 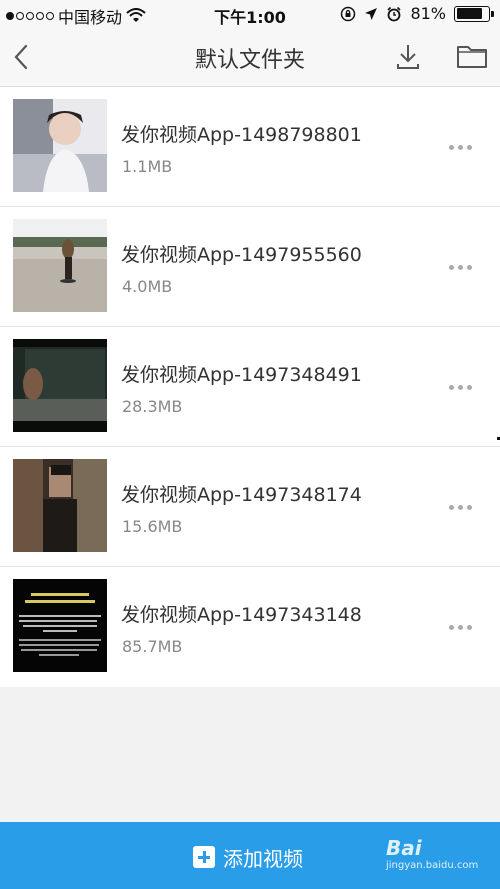 I want to click on download-icon, so click(x=408, y=57).